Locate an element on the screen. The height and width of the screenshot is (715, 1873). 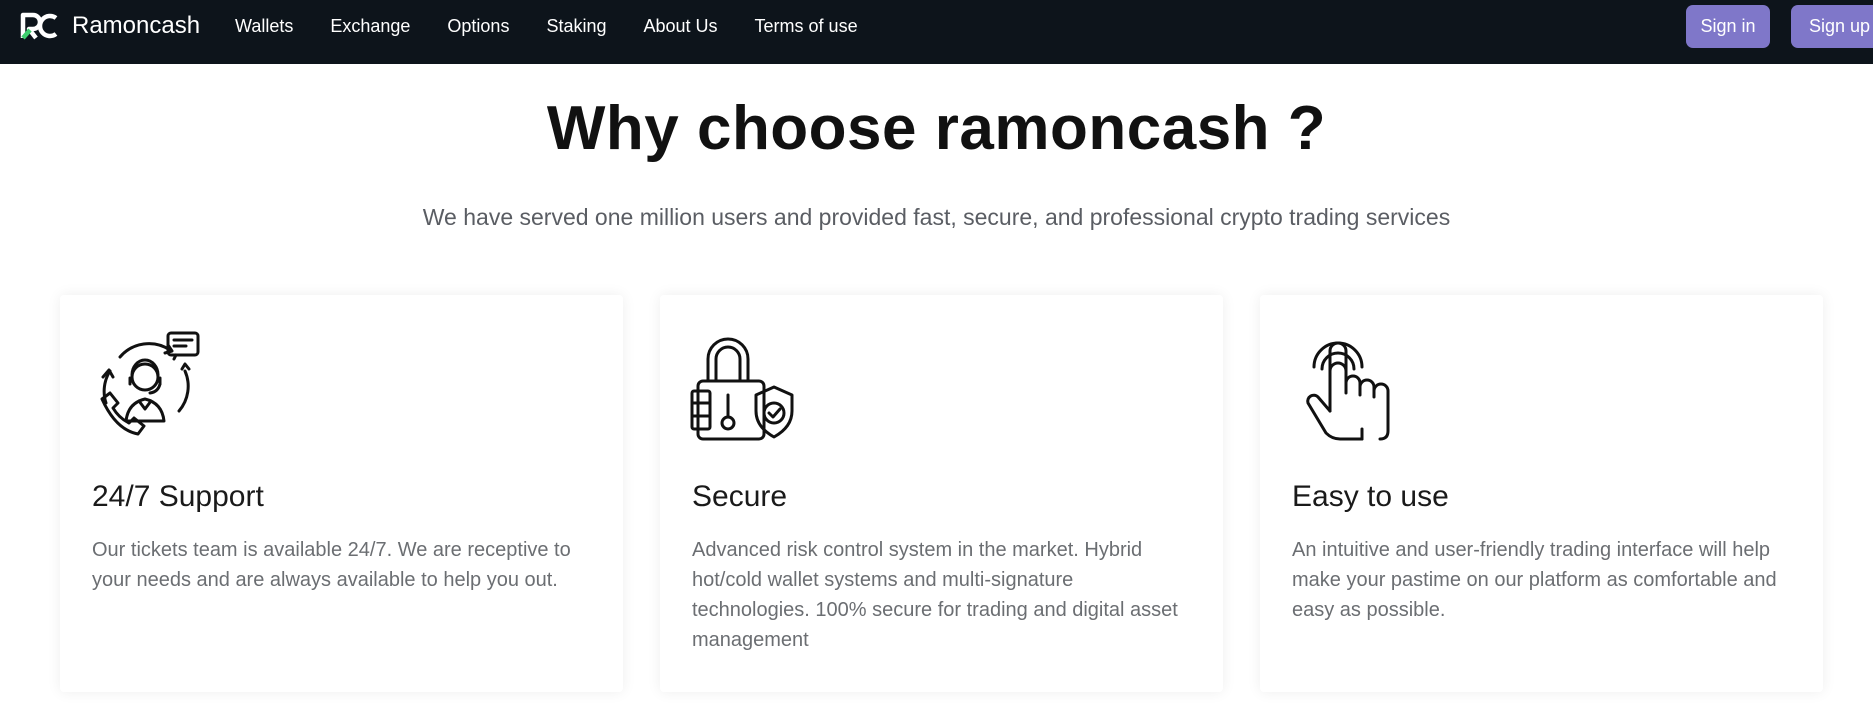
sign-up-button: Sign up is located at coordinates (1832, 26).